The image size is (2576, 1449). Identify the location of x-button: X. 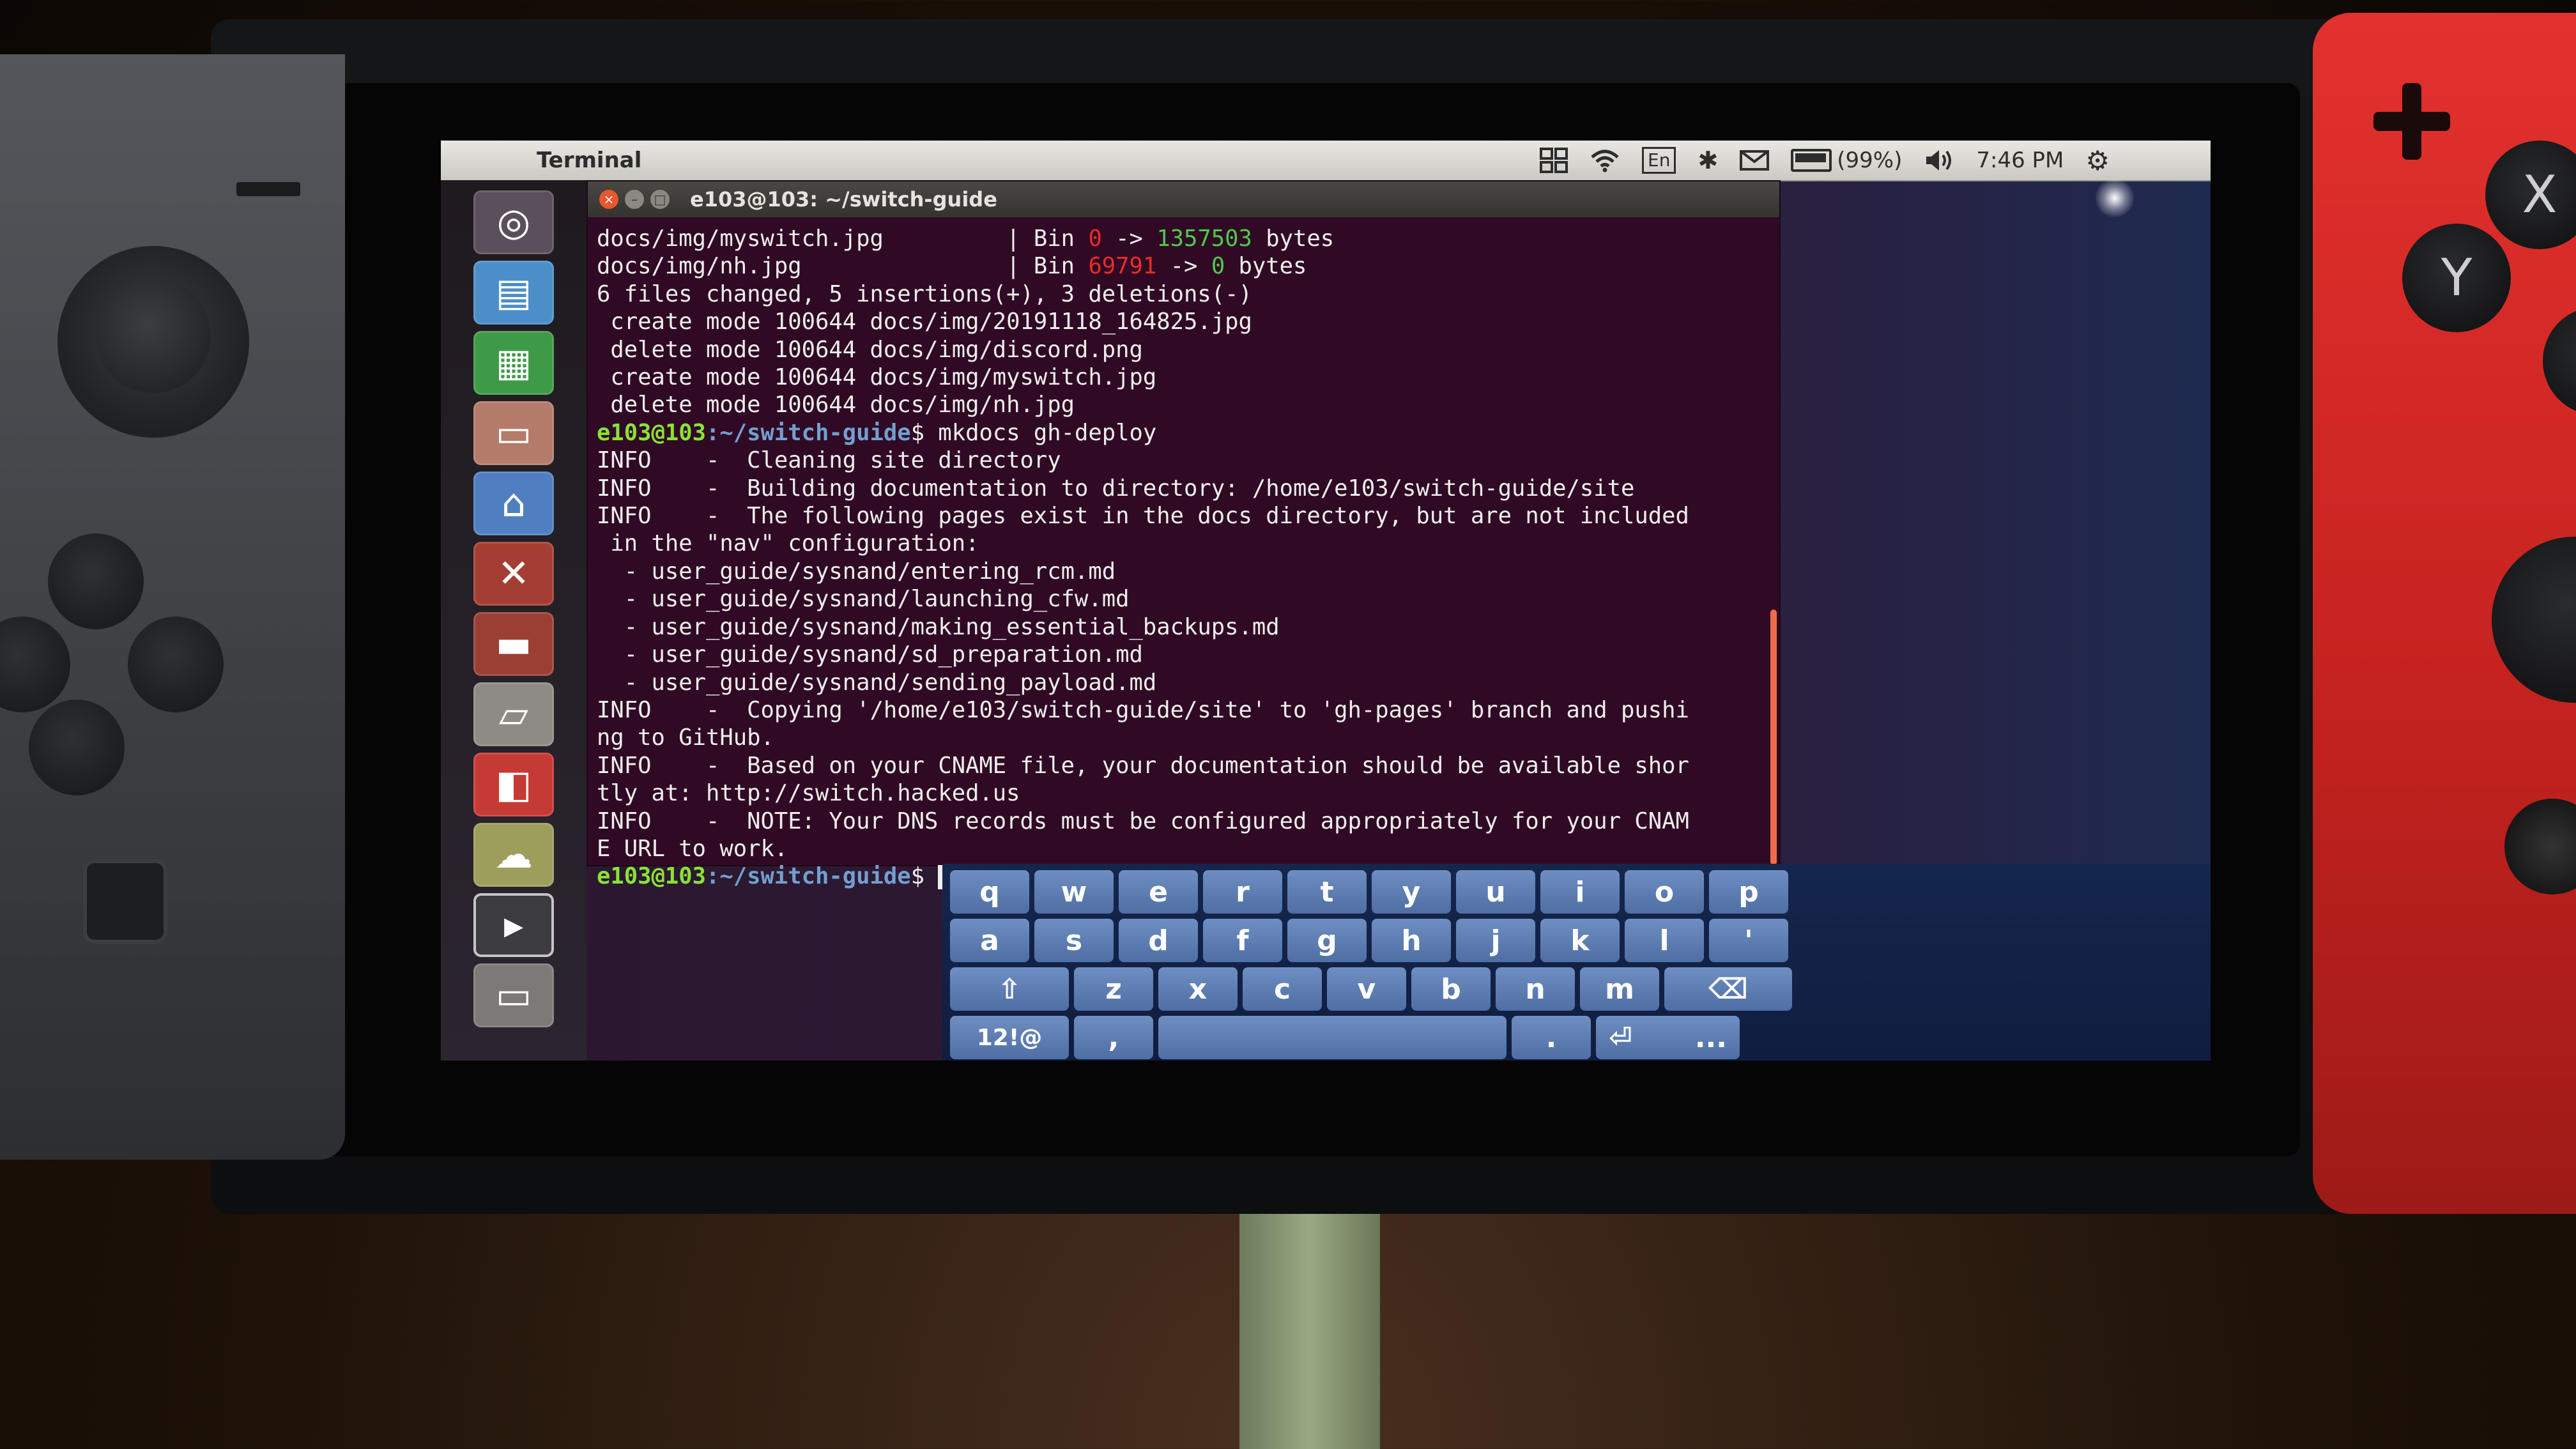
(2530, 195).